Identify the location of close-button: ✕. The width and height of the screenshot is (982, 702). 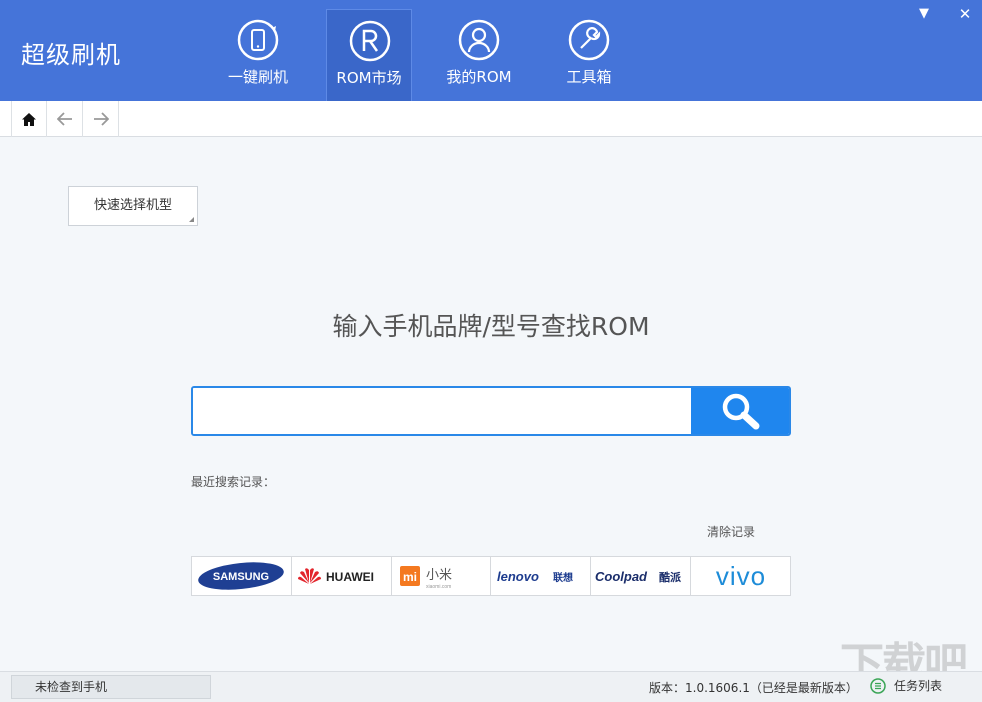
(965, 14).